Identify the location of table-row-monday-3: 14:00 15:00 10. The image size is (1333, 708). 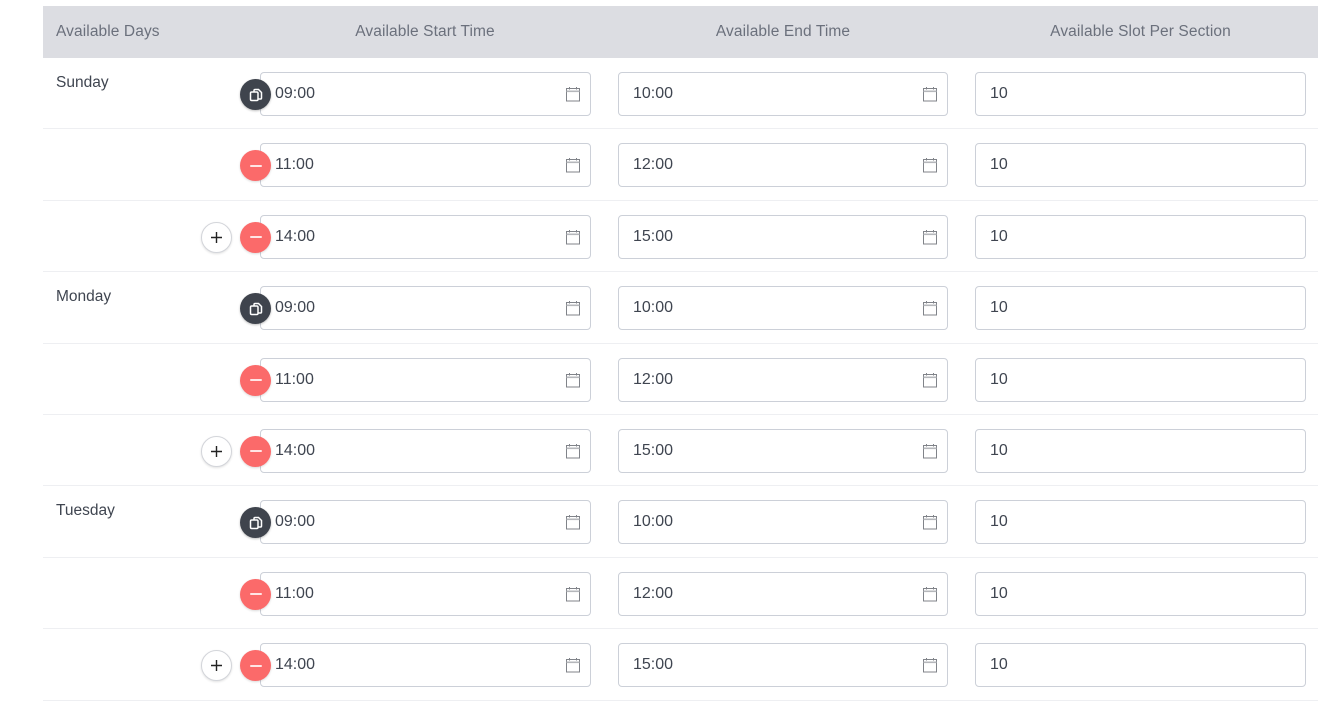
(680, 451).